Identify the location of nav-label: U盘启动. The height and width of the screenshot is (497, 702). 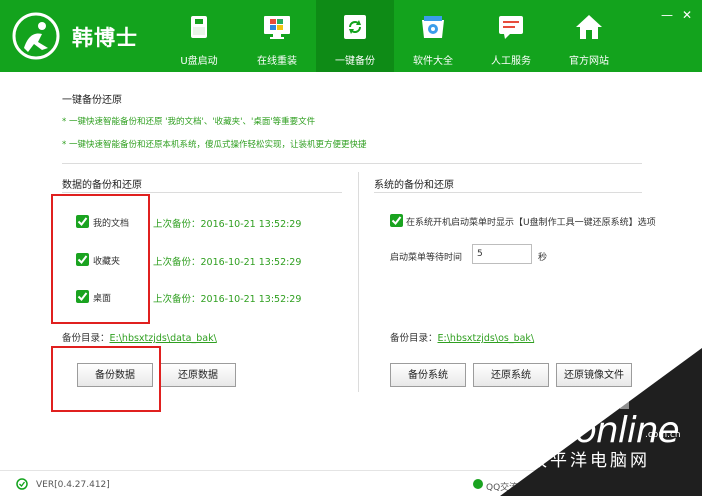
(199, 61).